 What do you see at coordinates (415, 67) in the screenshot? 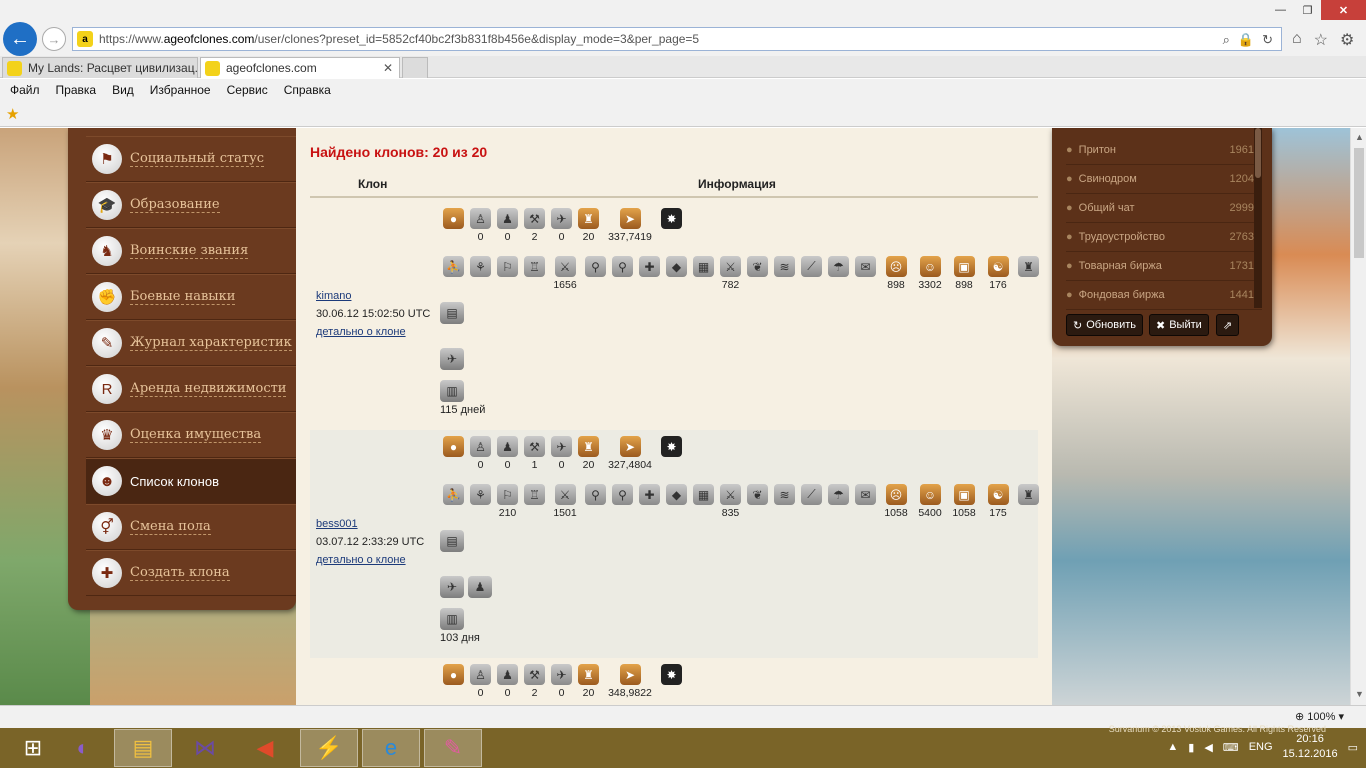
I see `new-tab-button` at bounding box center [415, 67].